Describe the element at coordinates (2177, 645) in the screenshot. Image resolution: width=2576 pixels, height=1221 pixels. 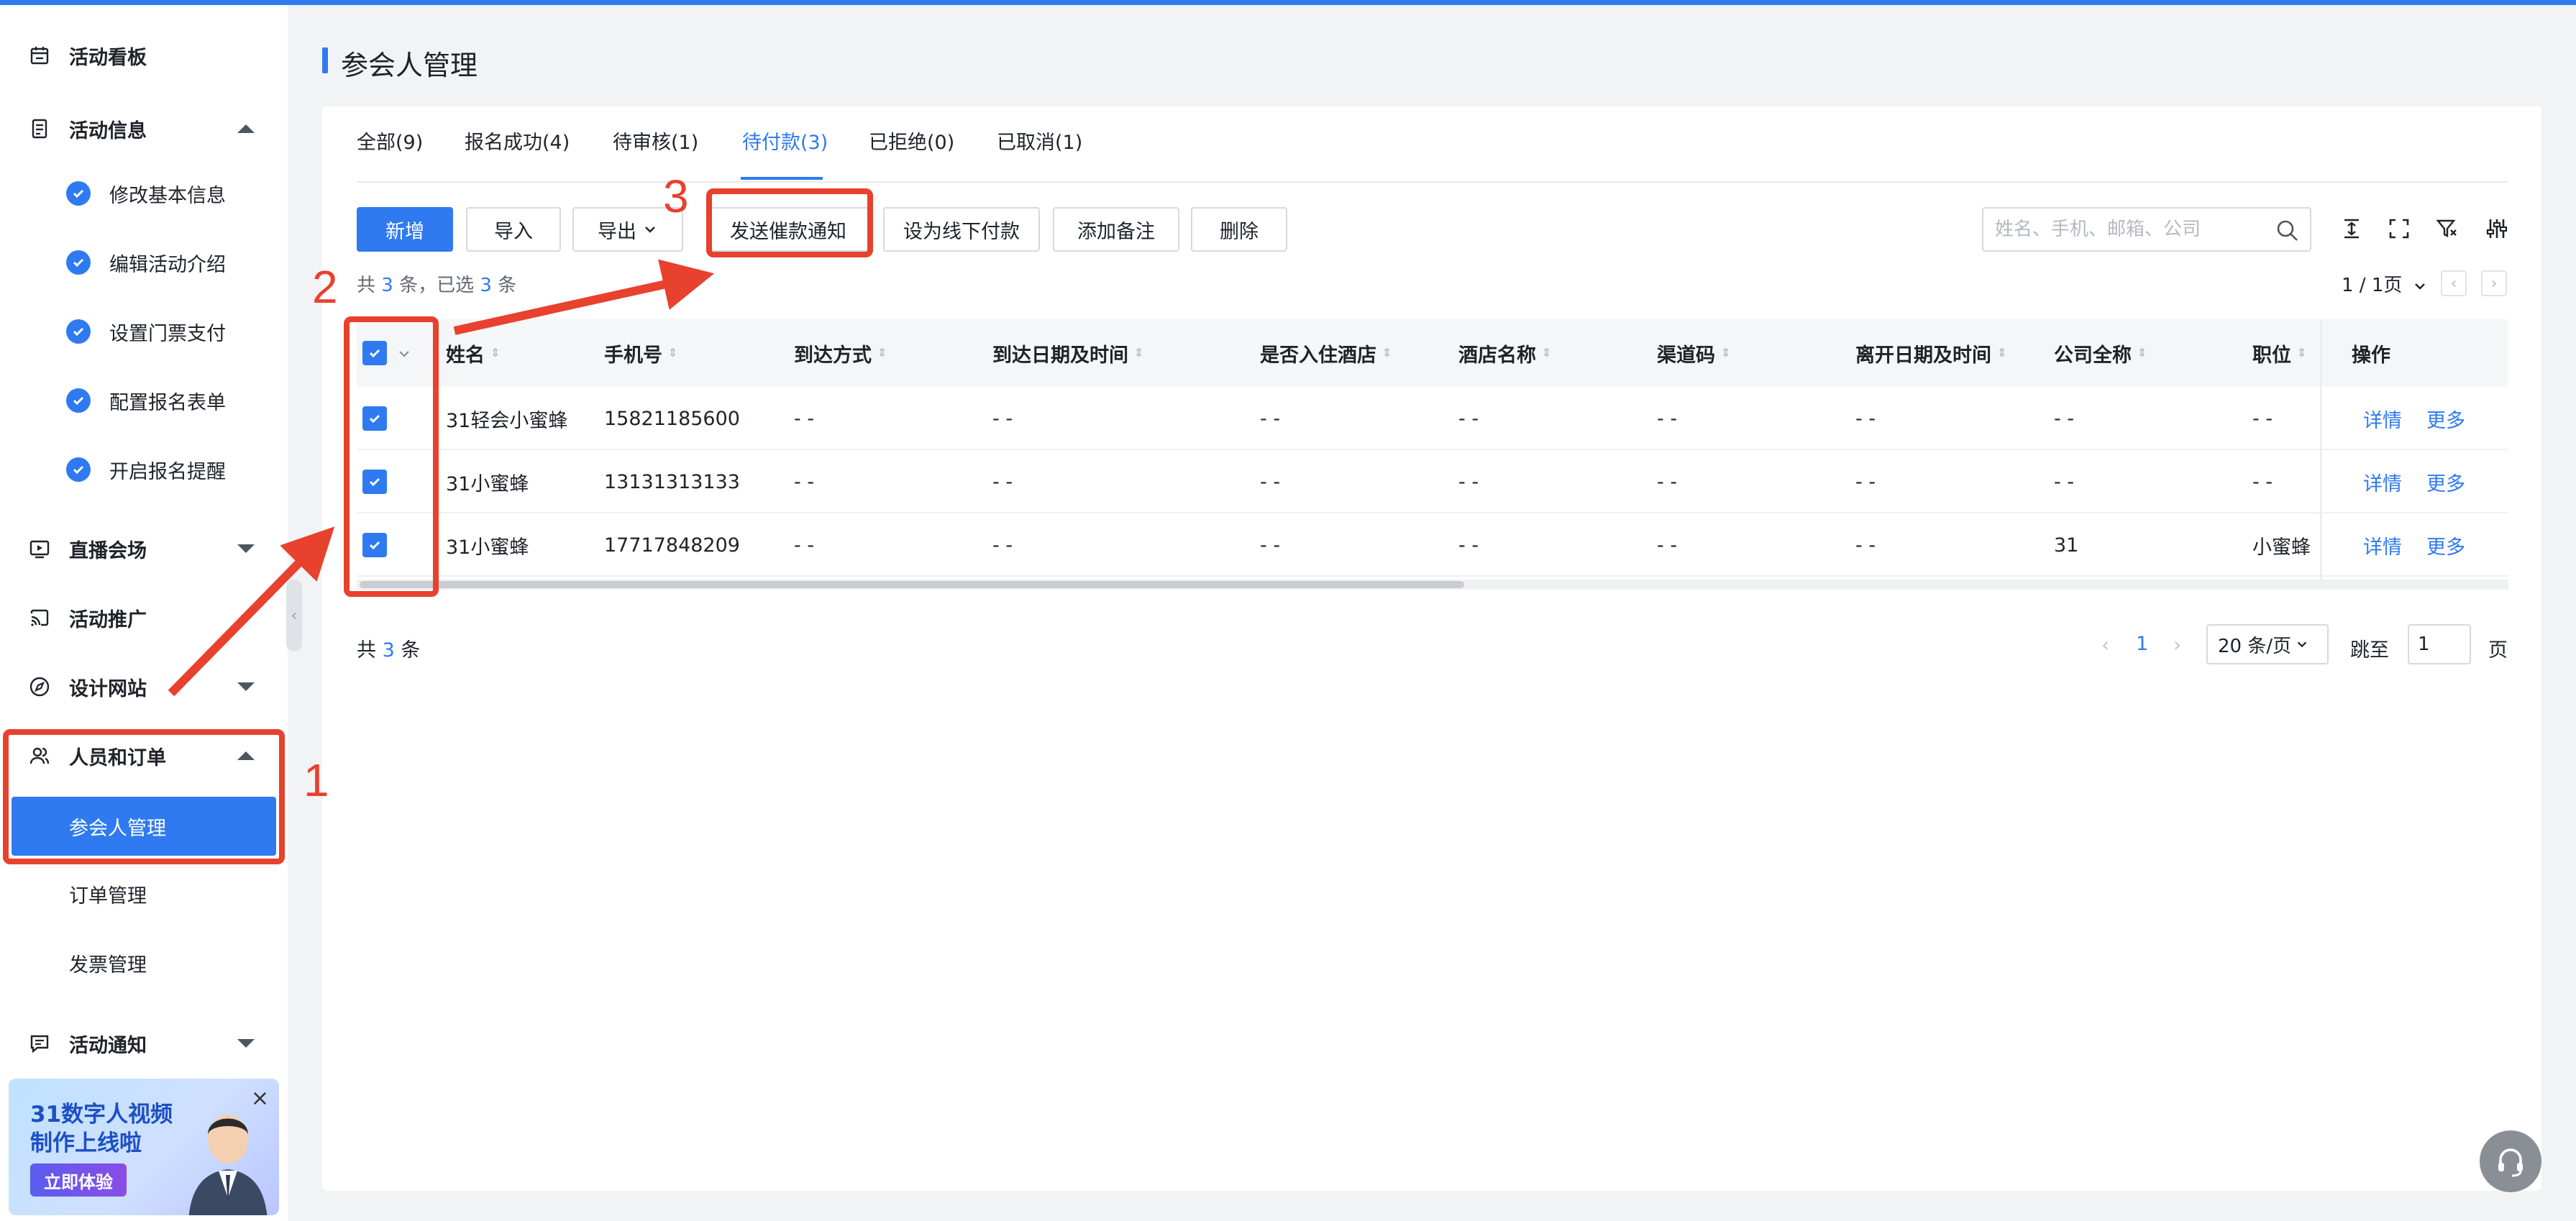
I see `next-page-icon: ›` at that location.